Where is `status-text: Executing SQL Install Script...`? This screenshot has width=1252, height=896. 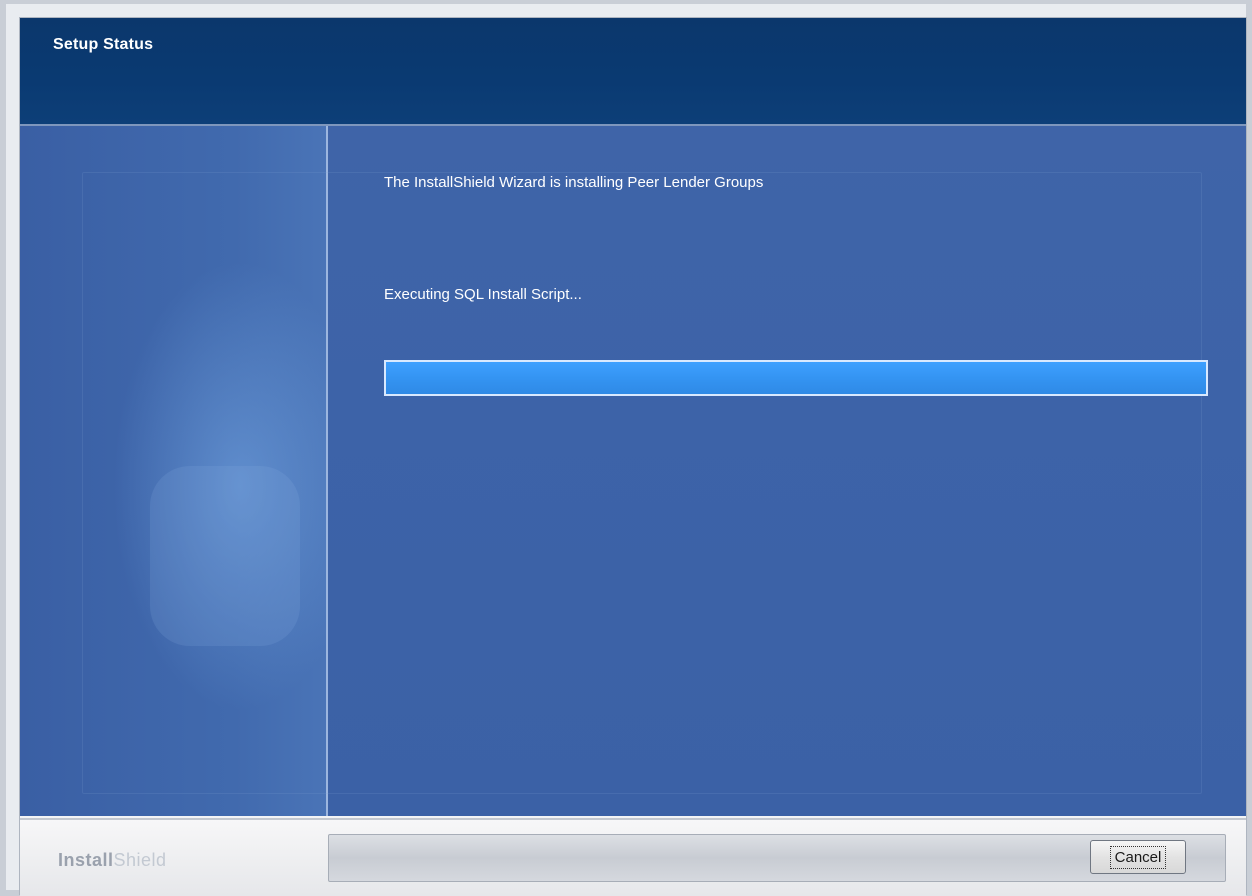
status-text: Executing SQL Install Script... is located at coordinates (483, 294).